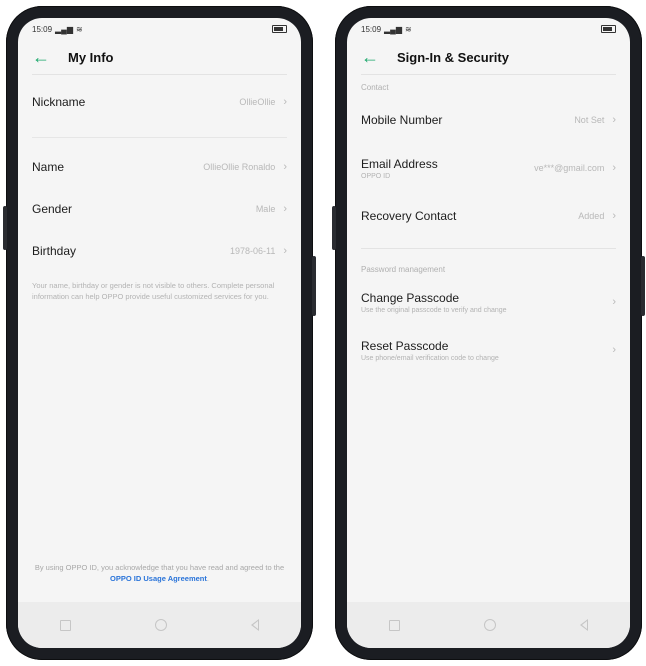 The height and width of the screenshot is (666, 646). What do you see at coordinates (403, 269) in the screenshot?
I see `section-heading-password: Password management` at bounding box center [403, 269].